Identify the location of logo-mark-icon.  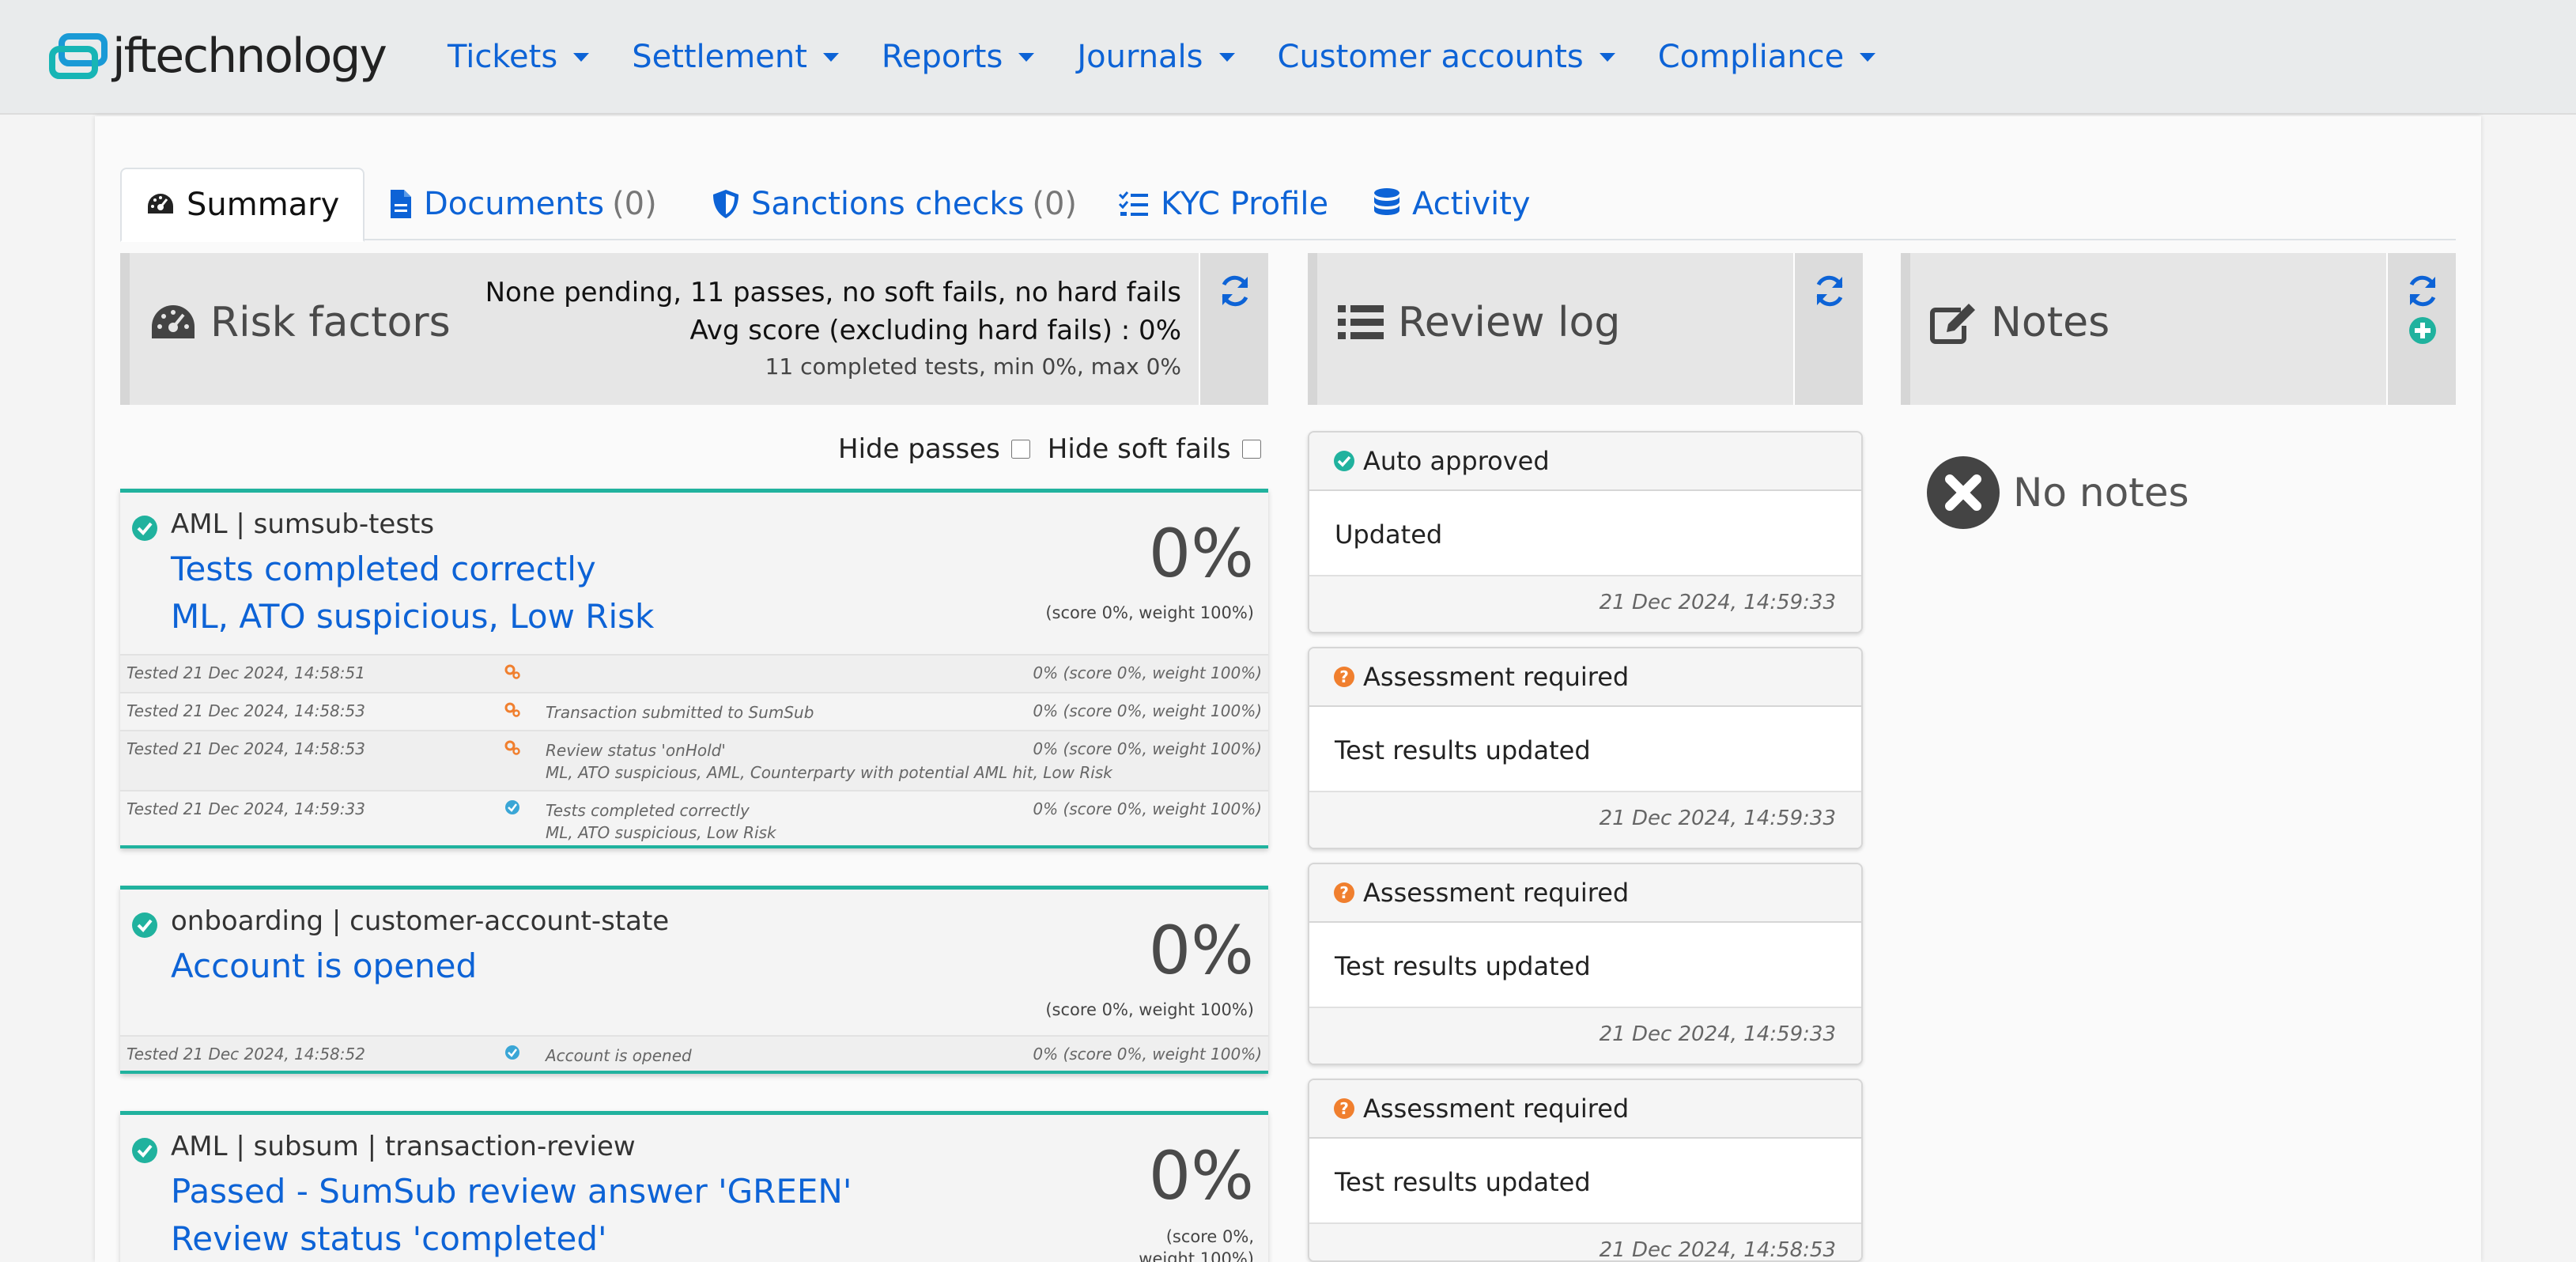
(78, 56).